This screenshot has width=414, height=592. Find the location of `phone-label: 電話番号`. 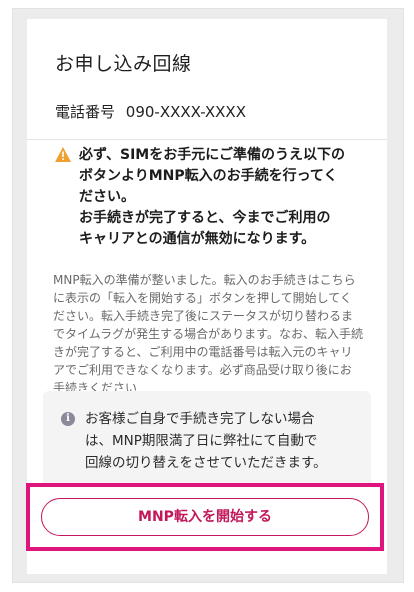

phone-label: 電話番号 is located at coordinates (85, 112).